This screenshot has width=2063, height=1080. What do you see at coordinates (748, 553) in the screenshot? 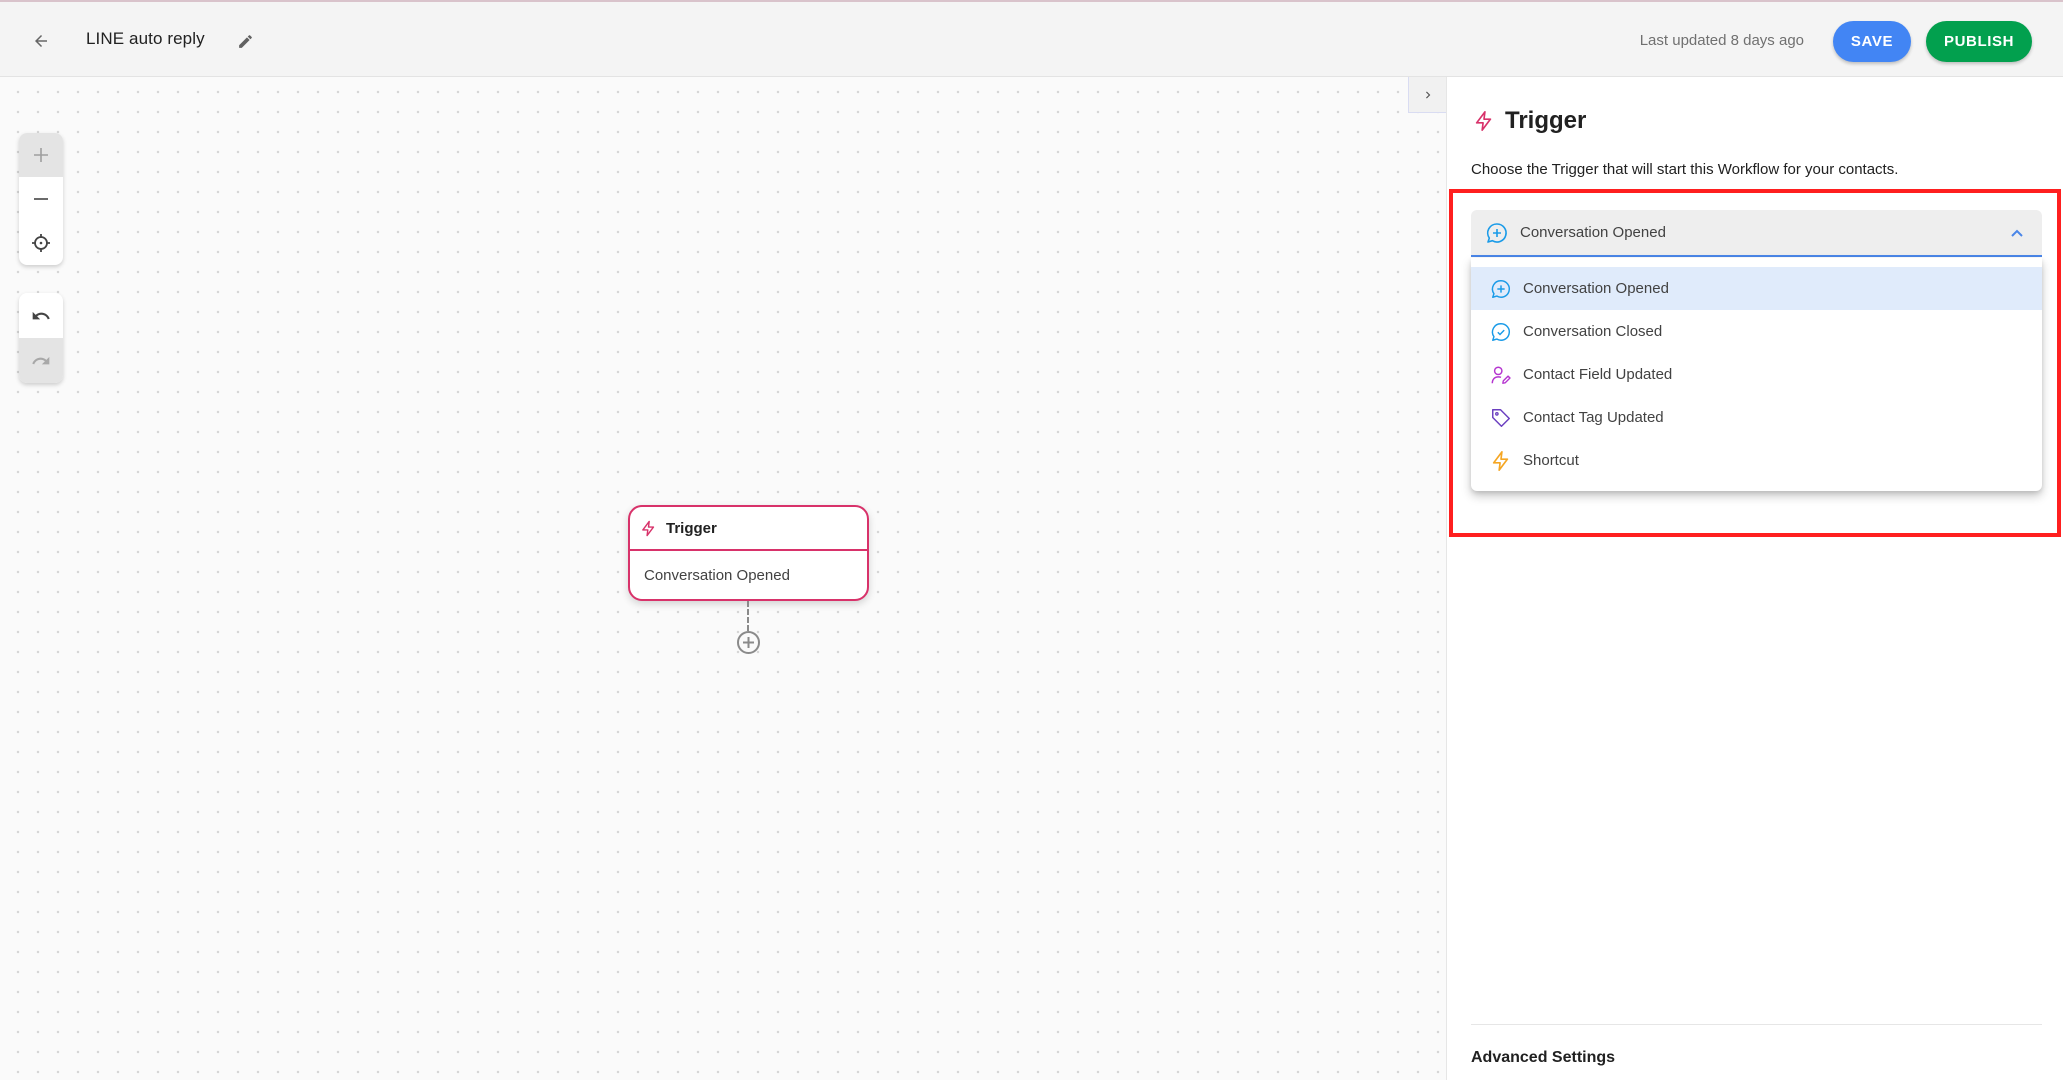
I see `trigger-node: Trigger Conversation Opened` at bounding box center [748, 553].